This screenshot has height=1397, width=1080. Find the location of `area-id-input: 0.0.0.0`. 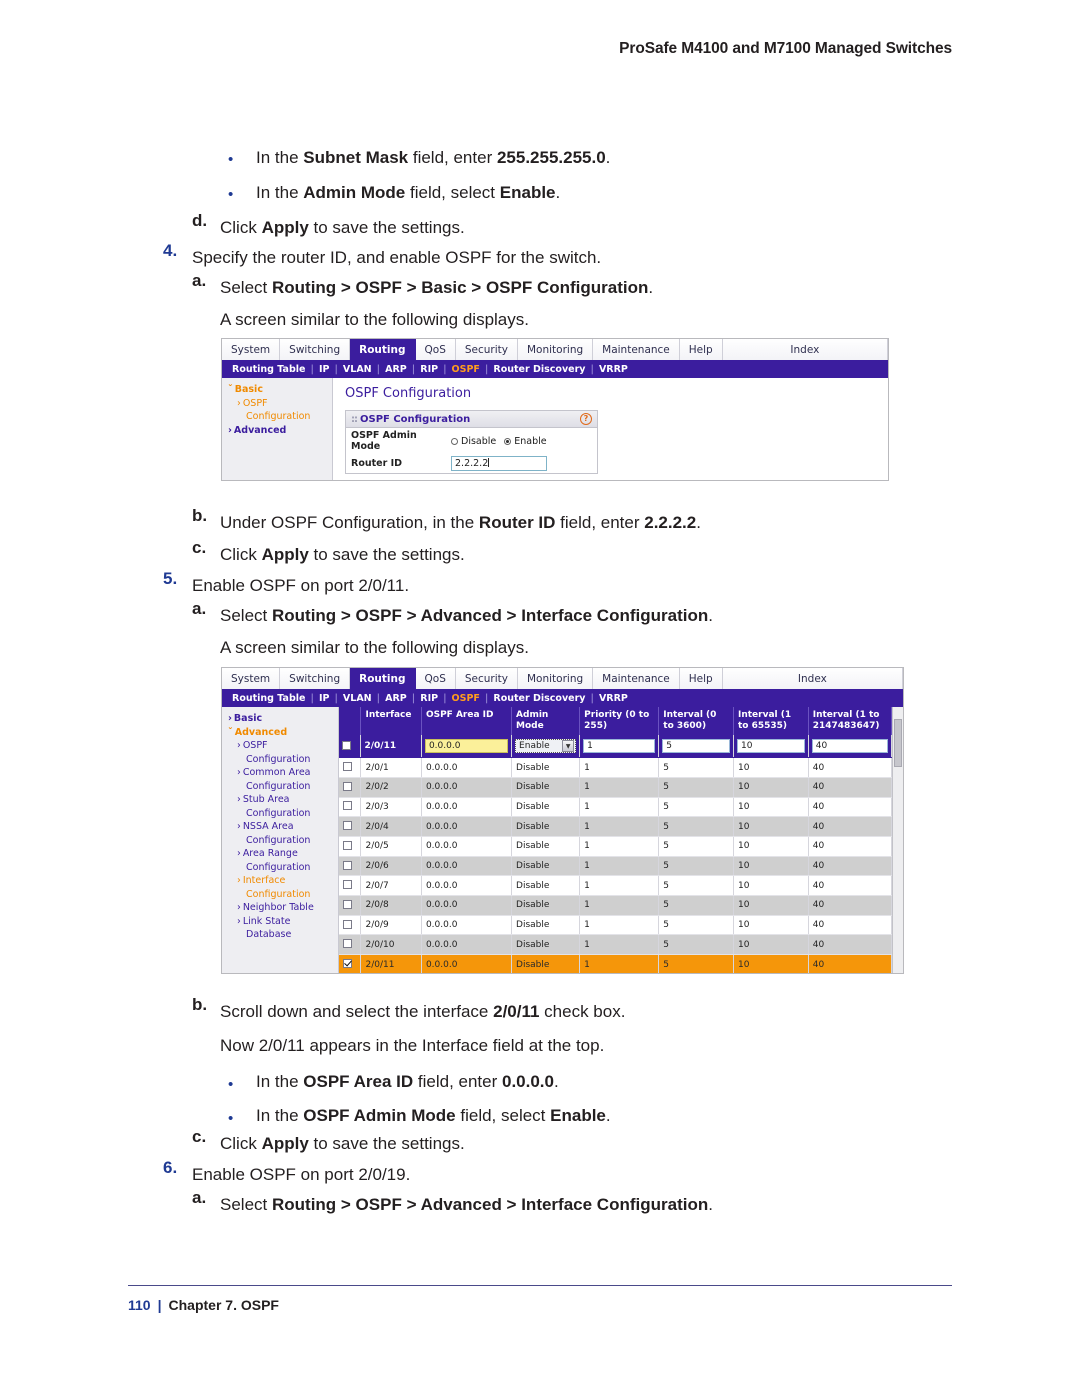

area-id-input: 0.0.0.0 is located at coordinates (466, 746).